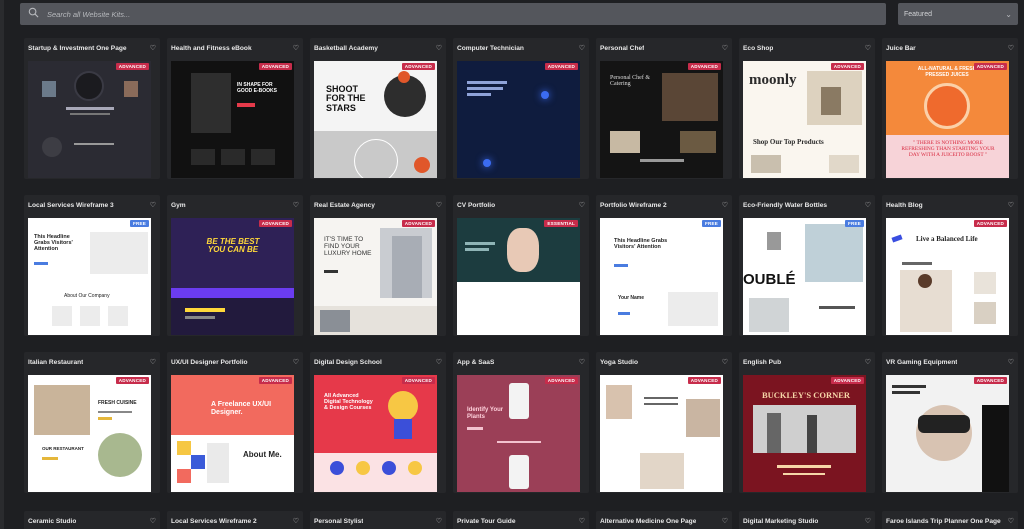 Image resolution: width=1024 pixels, height=529 pixels. What do you see at coordinates (804, 119) in the screenshot?
I see `kit-thumbnail: moonly Shop Our Top Products ADVANCED` at bounding box center [804, 119].